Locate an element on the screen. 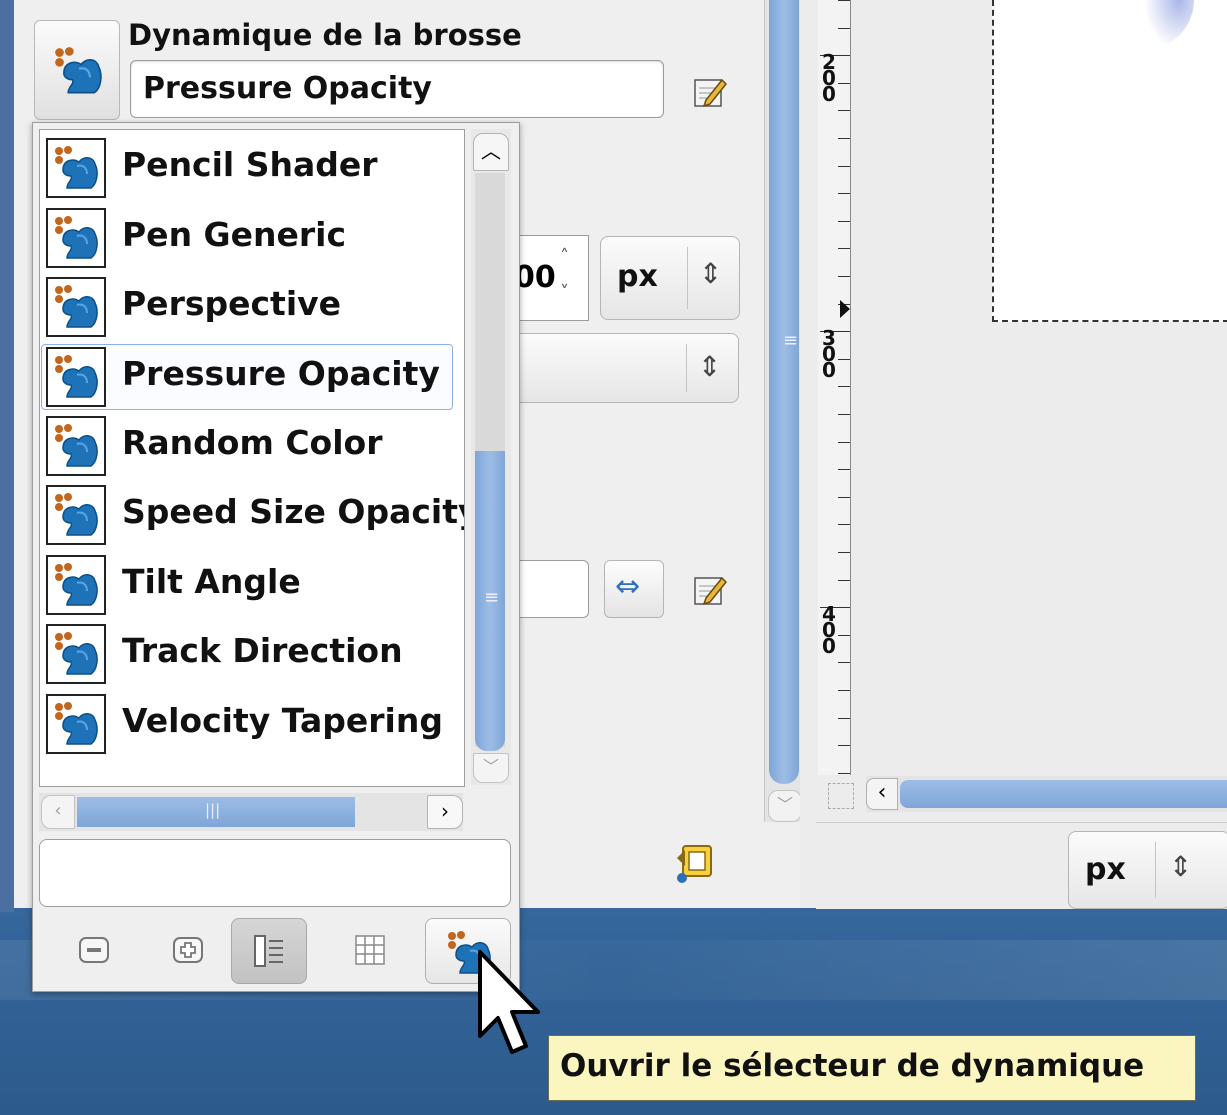 The height and width of the screenshot is (1115, 1227). larger-previews-icon is located at coordinates (188, 950).